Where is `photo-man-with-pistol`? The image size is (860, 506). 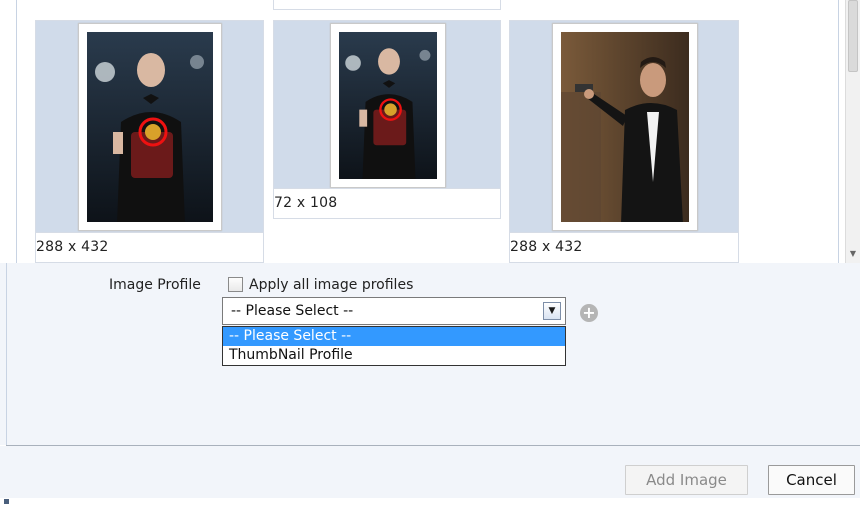
photo-man-with-pistol is located at coordinates (625, 127).